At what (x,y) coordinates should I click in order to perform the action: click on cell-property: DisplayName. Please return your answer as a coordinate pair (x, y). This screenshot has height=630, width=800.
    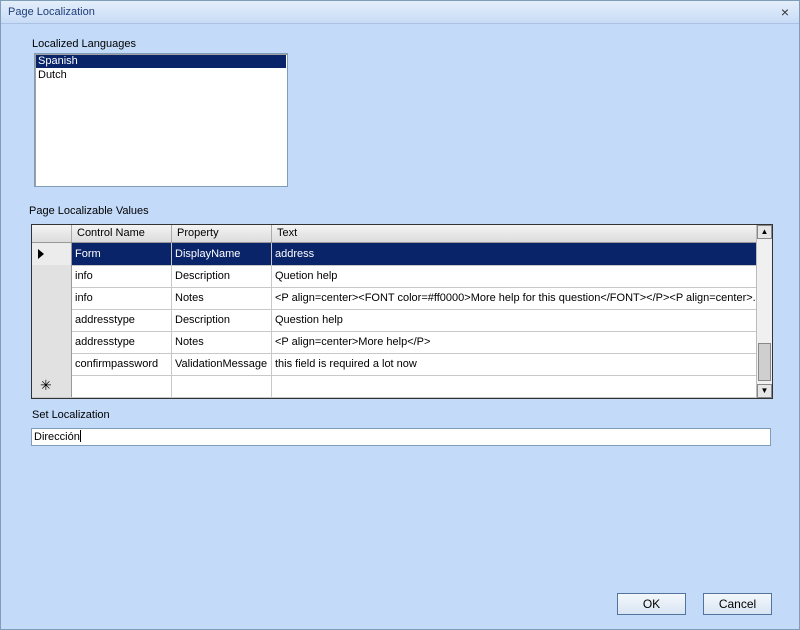
    Looking at the image, I should click on (222, 254).